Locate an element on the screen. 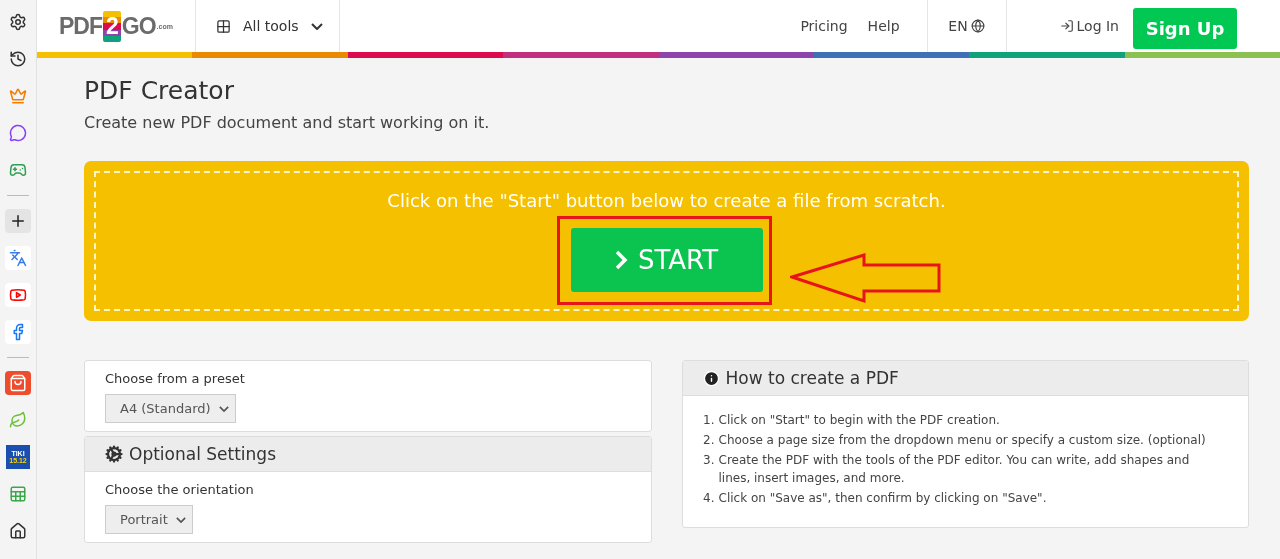 This screenshot has width=1280, height=559. orientation-label: Choose the orientation is located at coordinates (180, 489).